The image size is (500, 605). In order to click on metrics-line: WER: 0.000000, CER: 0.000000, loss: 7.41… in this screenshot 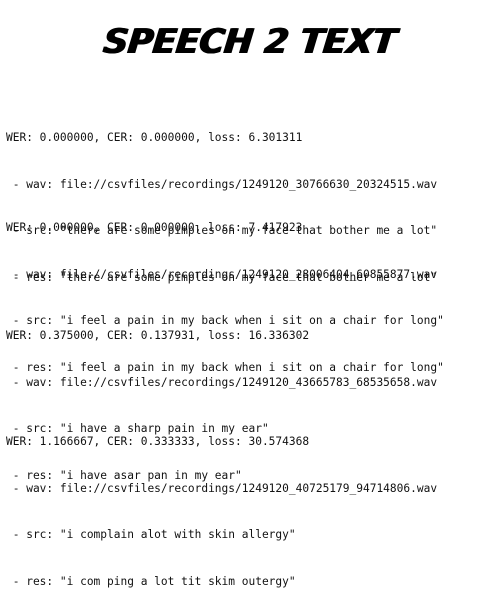, I will do `click(154, 227)`.